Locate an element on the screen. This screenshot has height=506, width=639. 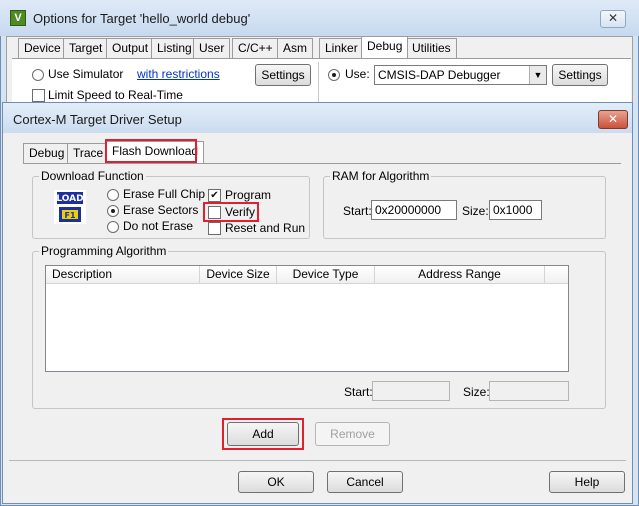
load-icon-text: LOAD is located at coordinates (69, 199).